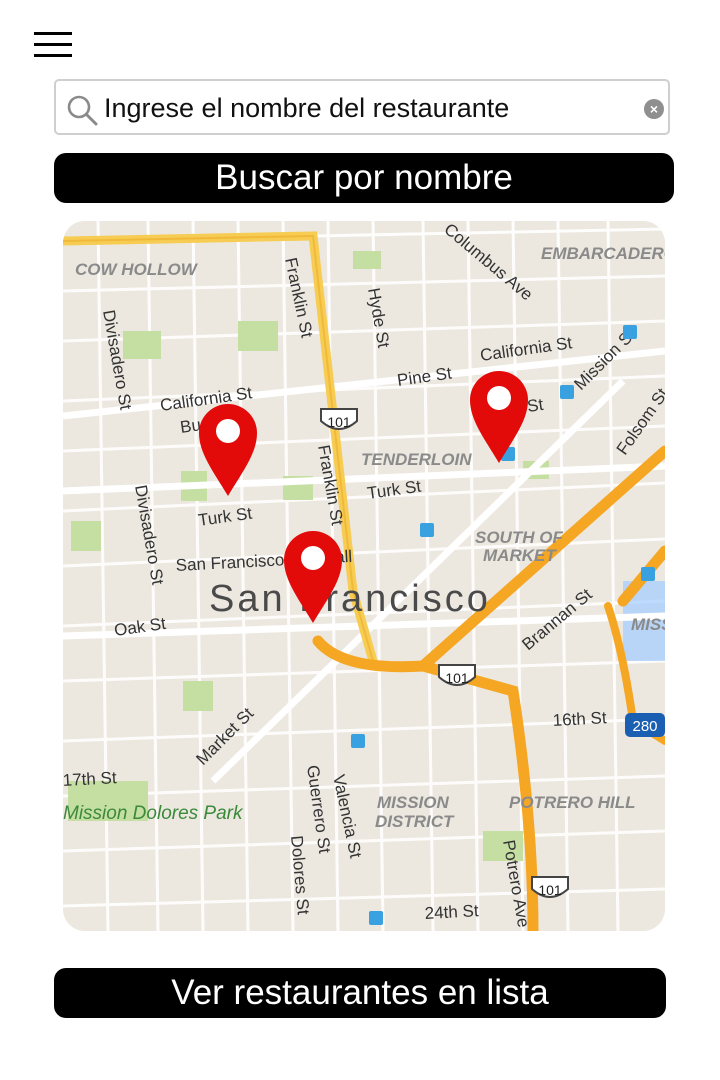  I want to click on map-label: EMBARCADERO, so click(603, 253).